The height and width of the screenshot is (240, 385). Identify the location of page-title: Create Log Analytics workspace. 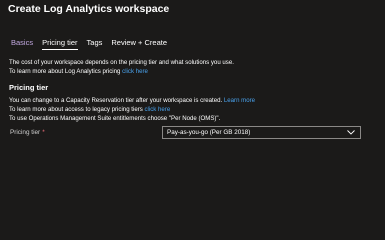
(89, 9).